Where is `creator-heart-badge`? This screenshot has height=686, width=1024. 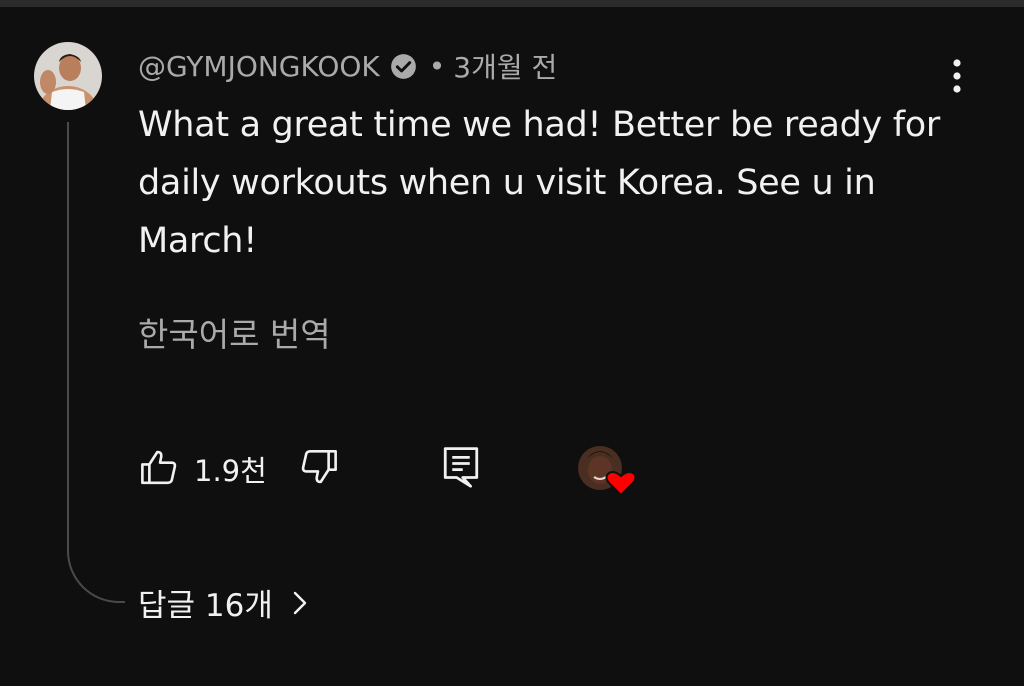
creator-heart-badge is located at coordinates (607, 470).